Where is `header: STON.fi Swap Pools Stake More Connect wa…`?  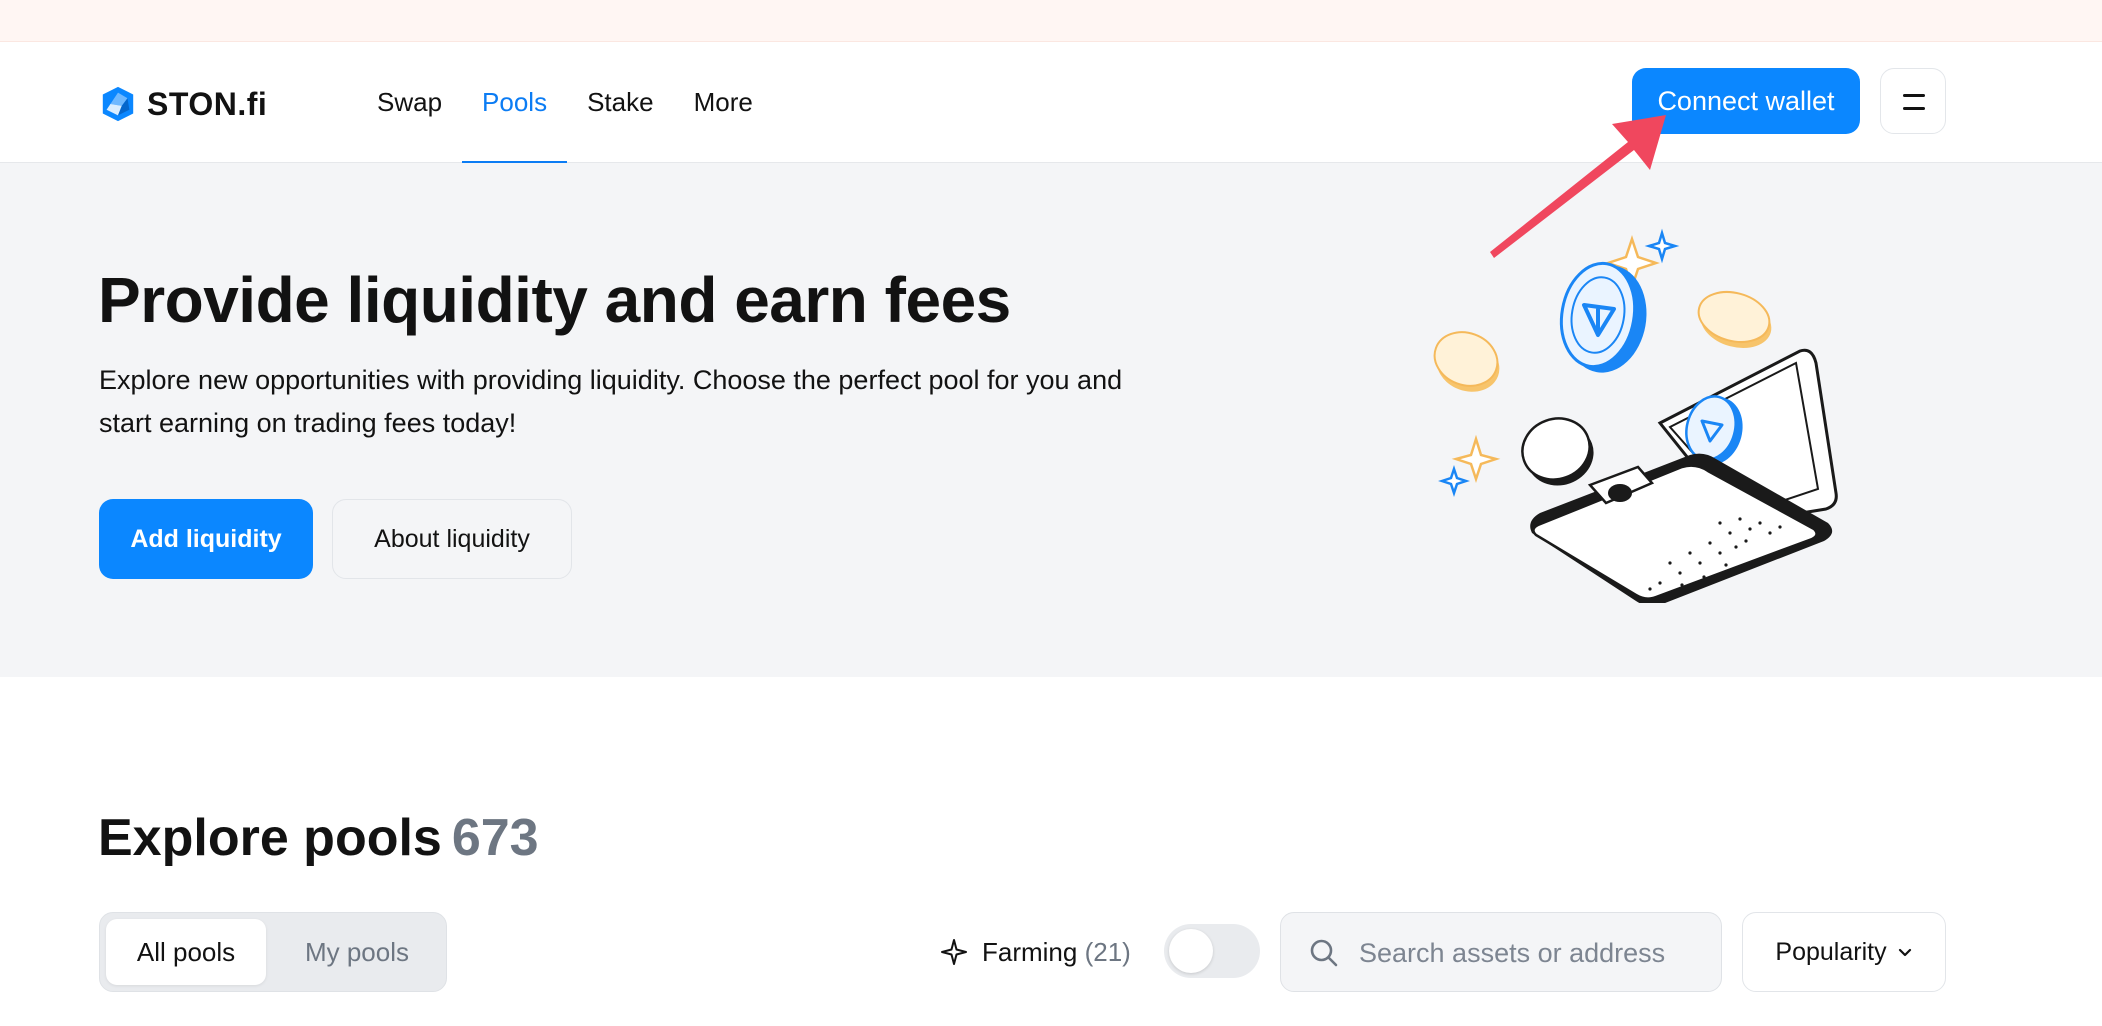
header: STON.fi Swap Pools Stake More Connect wa… is located at coordinates (1051, 103).